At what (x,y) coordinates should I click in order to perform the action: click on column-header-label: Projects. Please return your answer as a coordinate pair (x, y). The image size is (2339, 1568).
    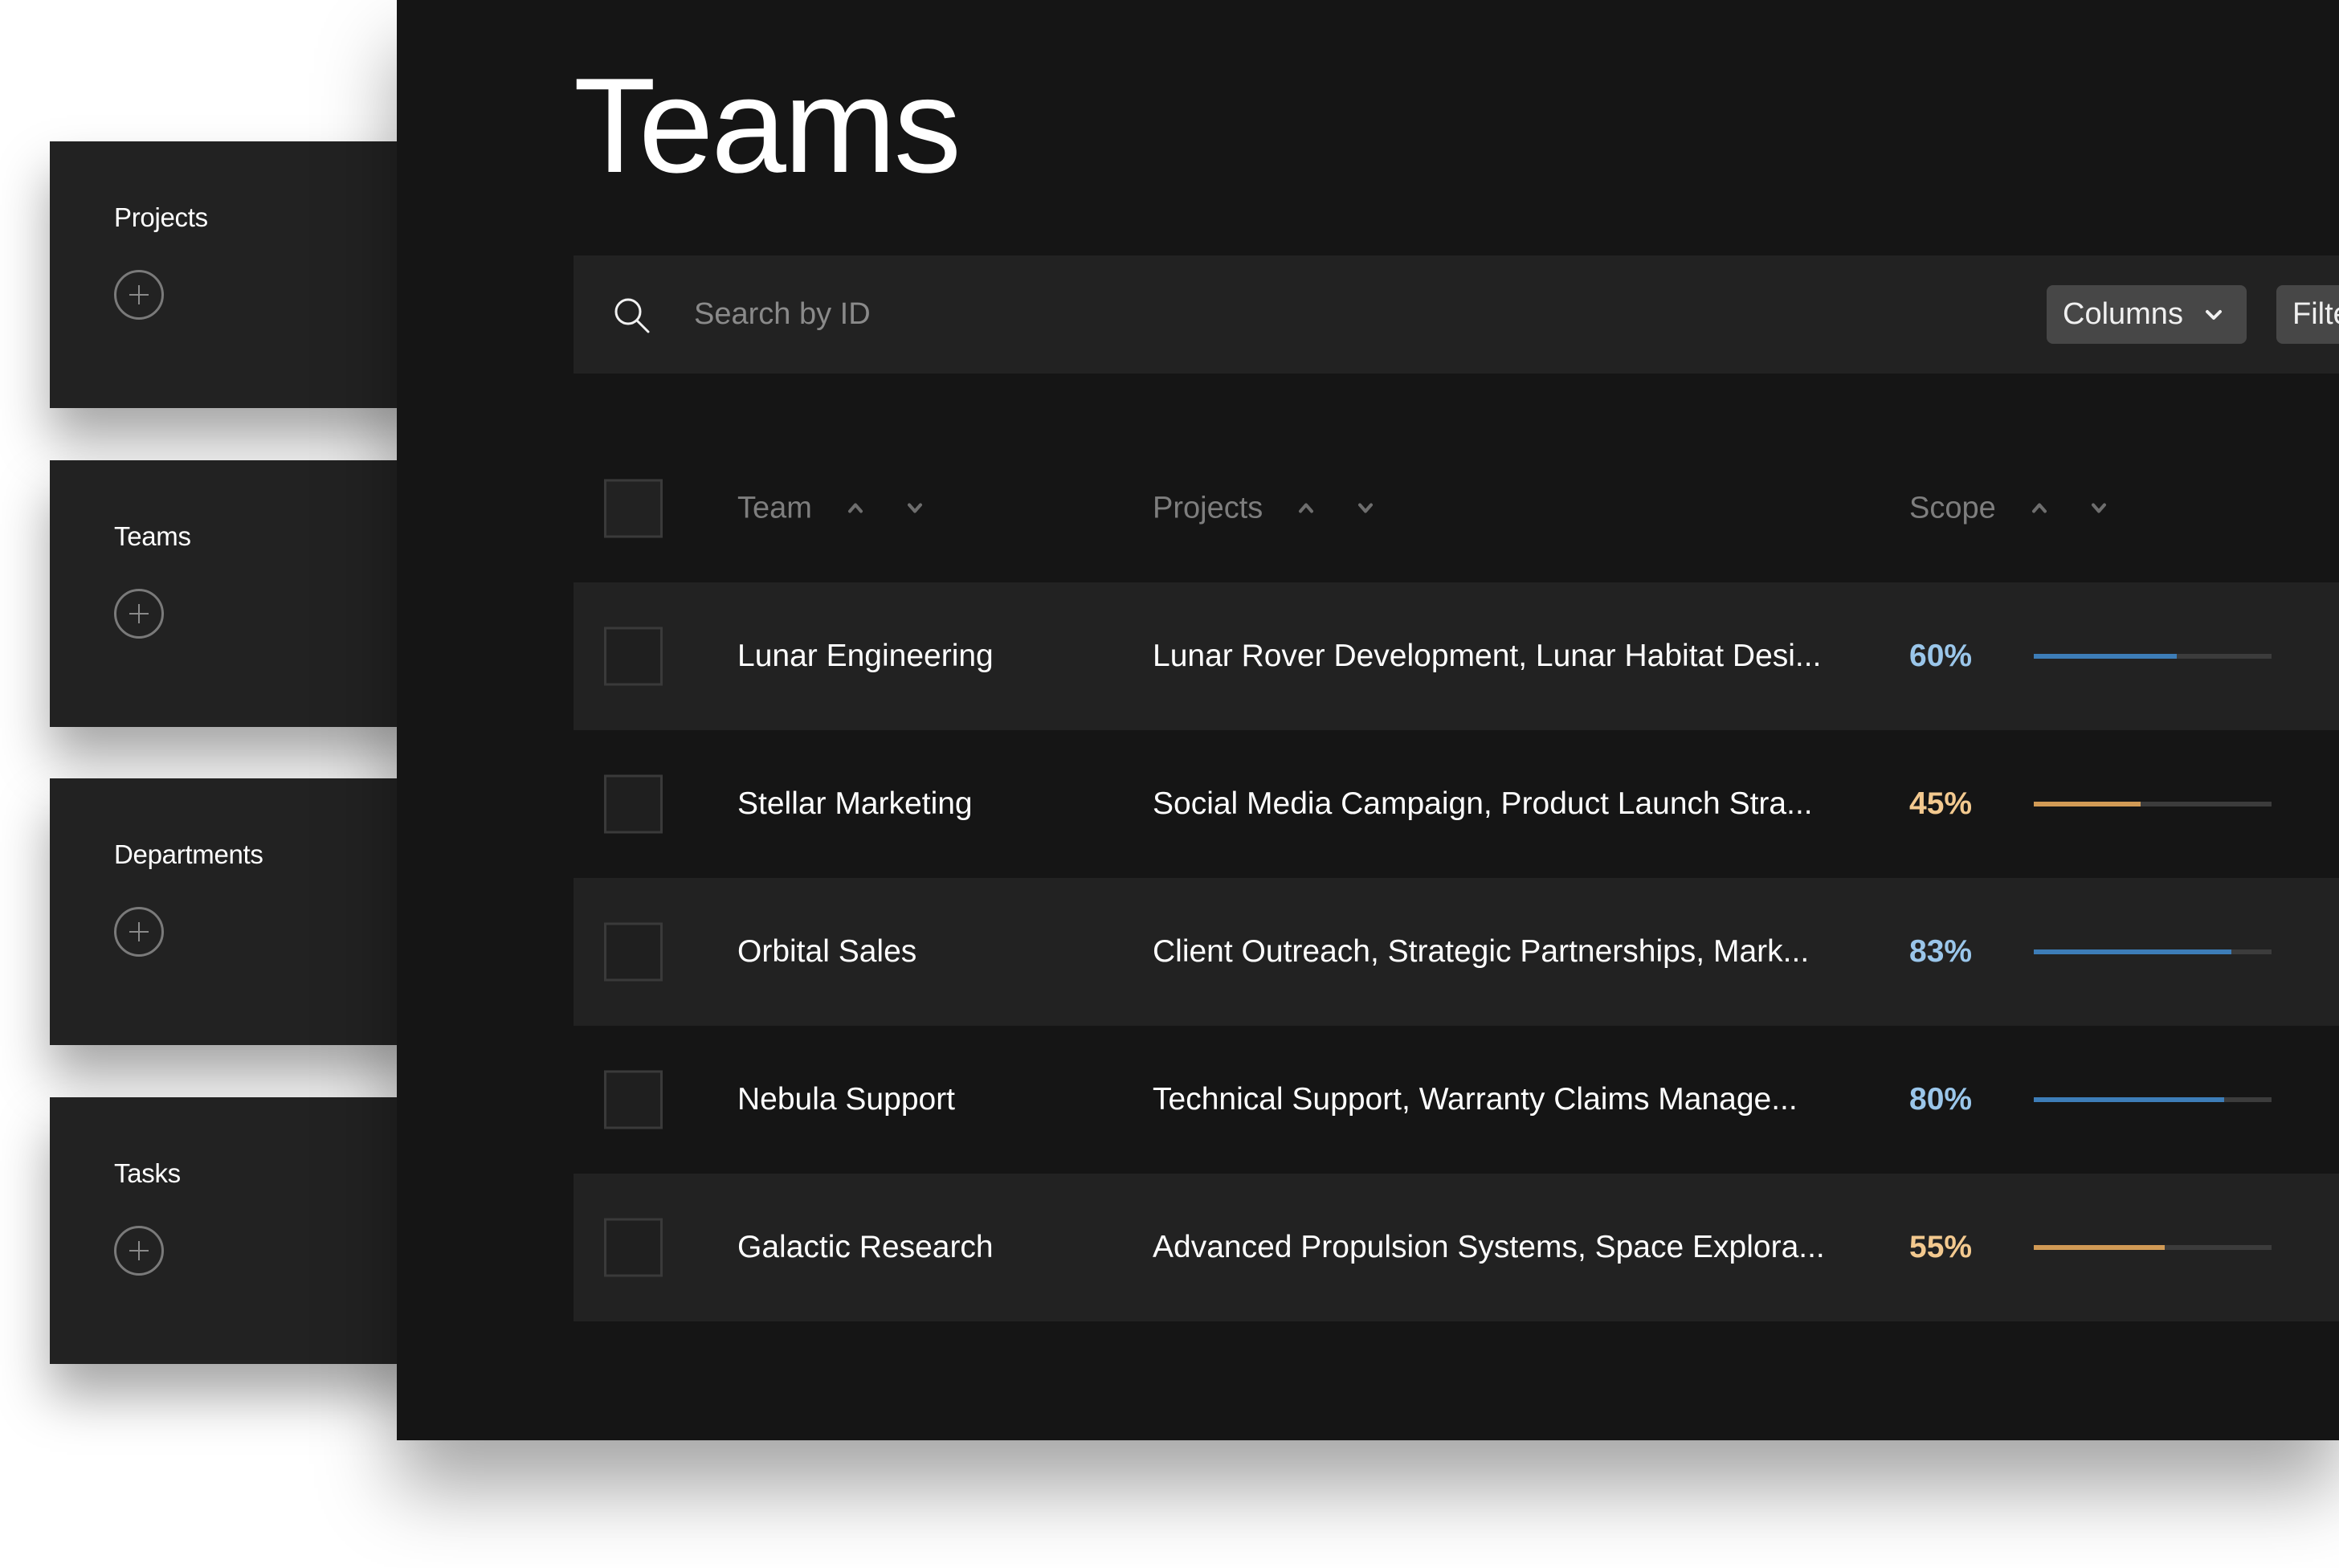
    Looking at the image, I should click on (1208, 508).